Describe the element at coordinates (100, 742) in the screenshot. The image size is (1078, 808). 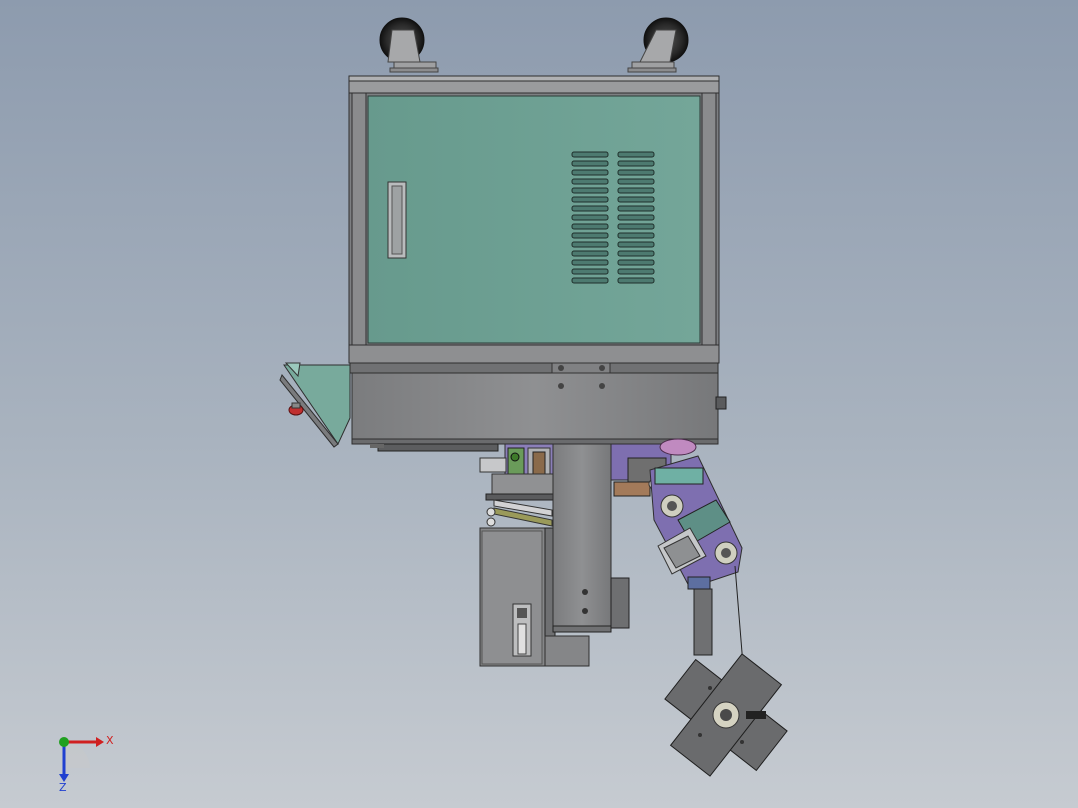
I see `x-arrow-icon` at that location.